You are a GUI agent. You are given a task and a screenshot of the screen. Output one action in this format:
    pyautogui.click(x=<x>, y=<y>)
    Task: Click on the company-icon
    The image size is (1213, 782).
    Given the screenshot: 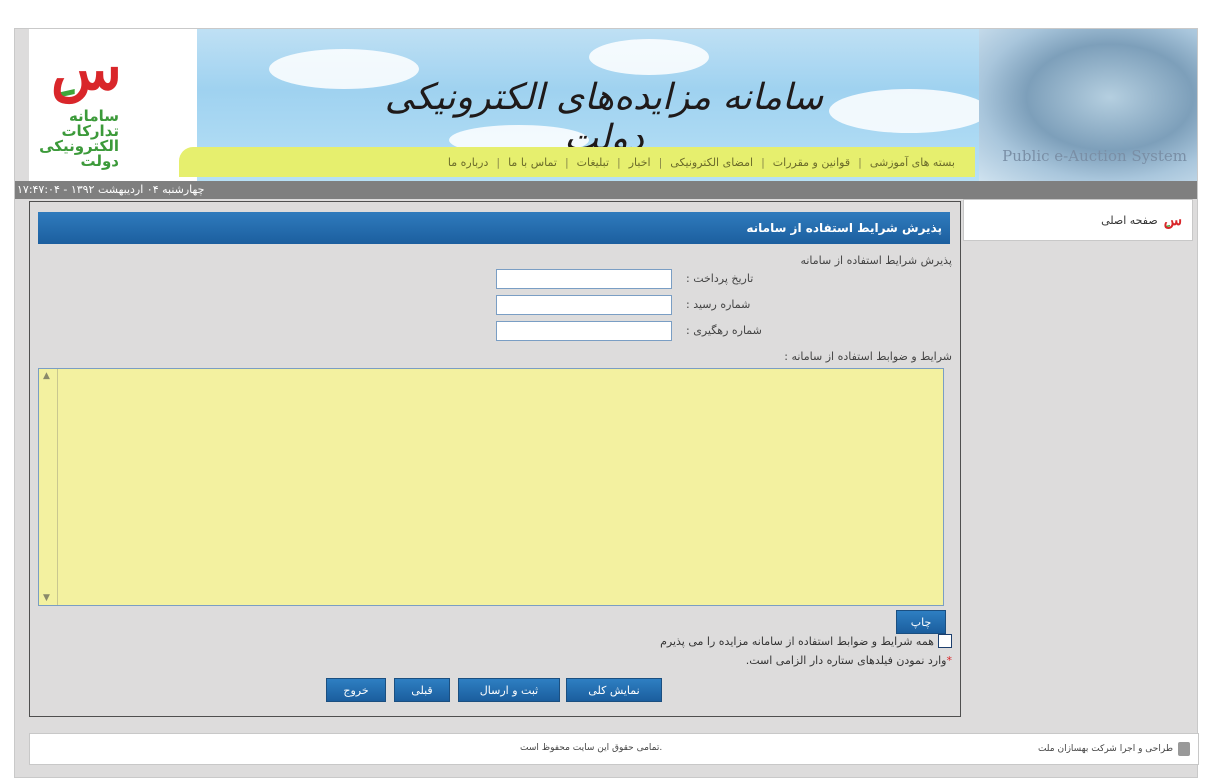 What is the action you would take?
    pyautogui.click(x=1184, y=749)
    